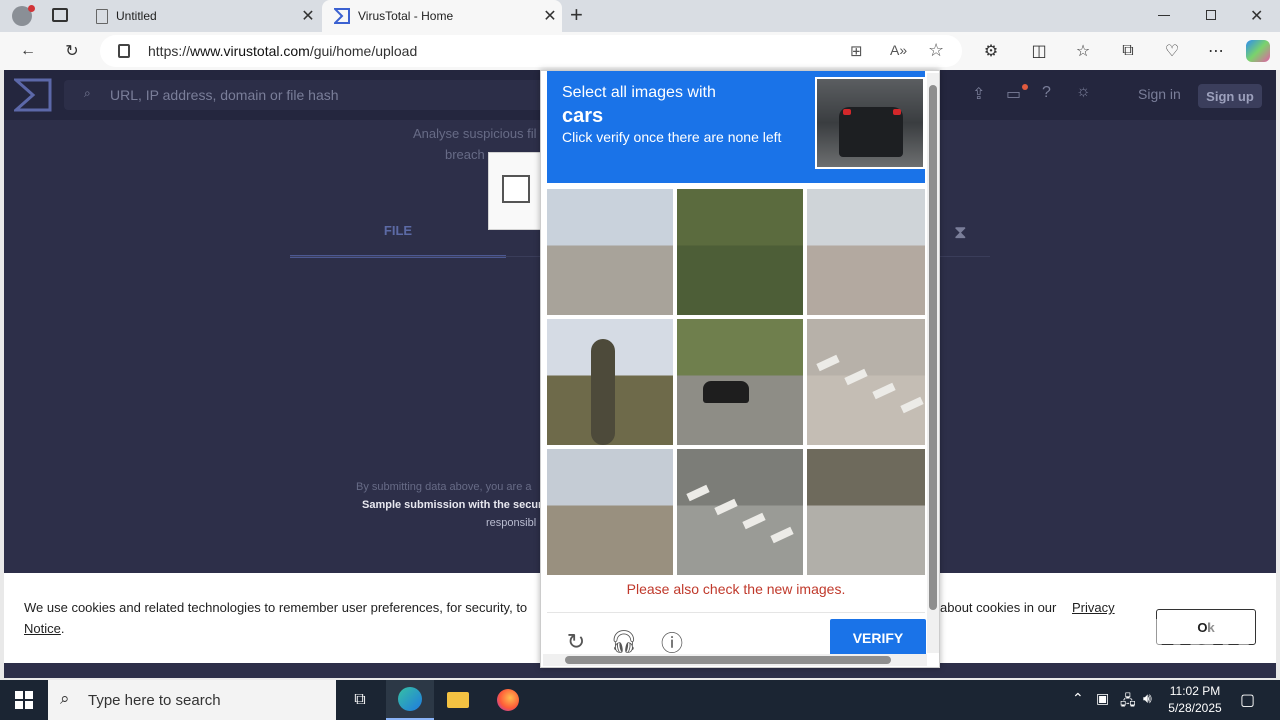  I want to click on firefox-logo, so click(508, 700).